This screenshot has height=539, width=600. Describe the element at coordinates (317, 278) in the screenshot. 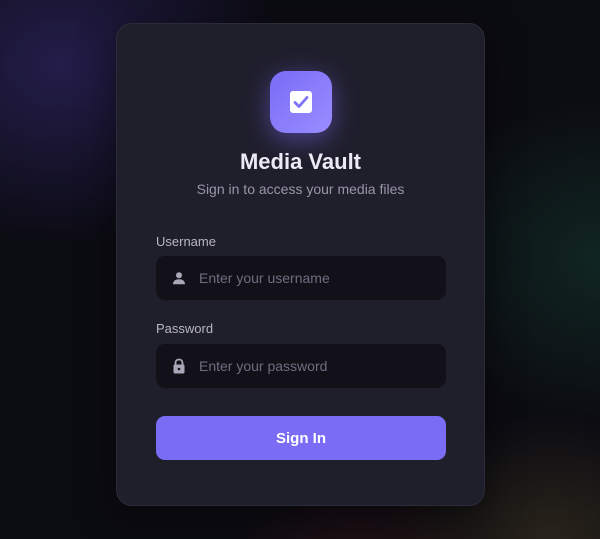

I see `username-input` at that location.